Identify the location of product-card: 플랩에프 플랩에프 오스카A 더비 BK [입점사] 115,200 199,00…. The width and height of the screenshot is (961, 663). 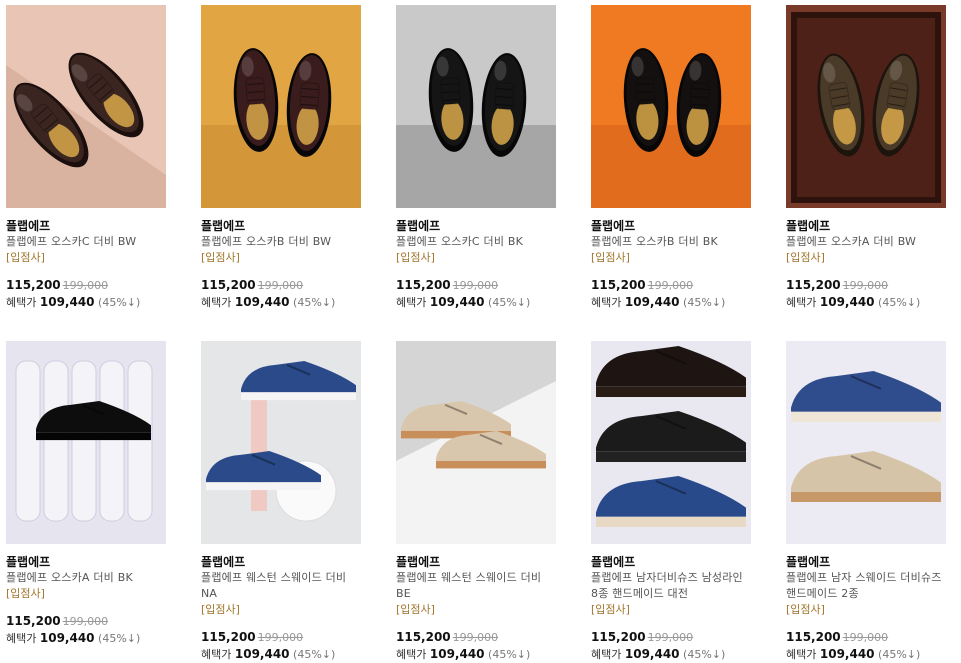
(86, 494).